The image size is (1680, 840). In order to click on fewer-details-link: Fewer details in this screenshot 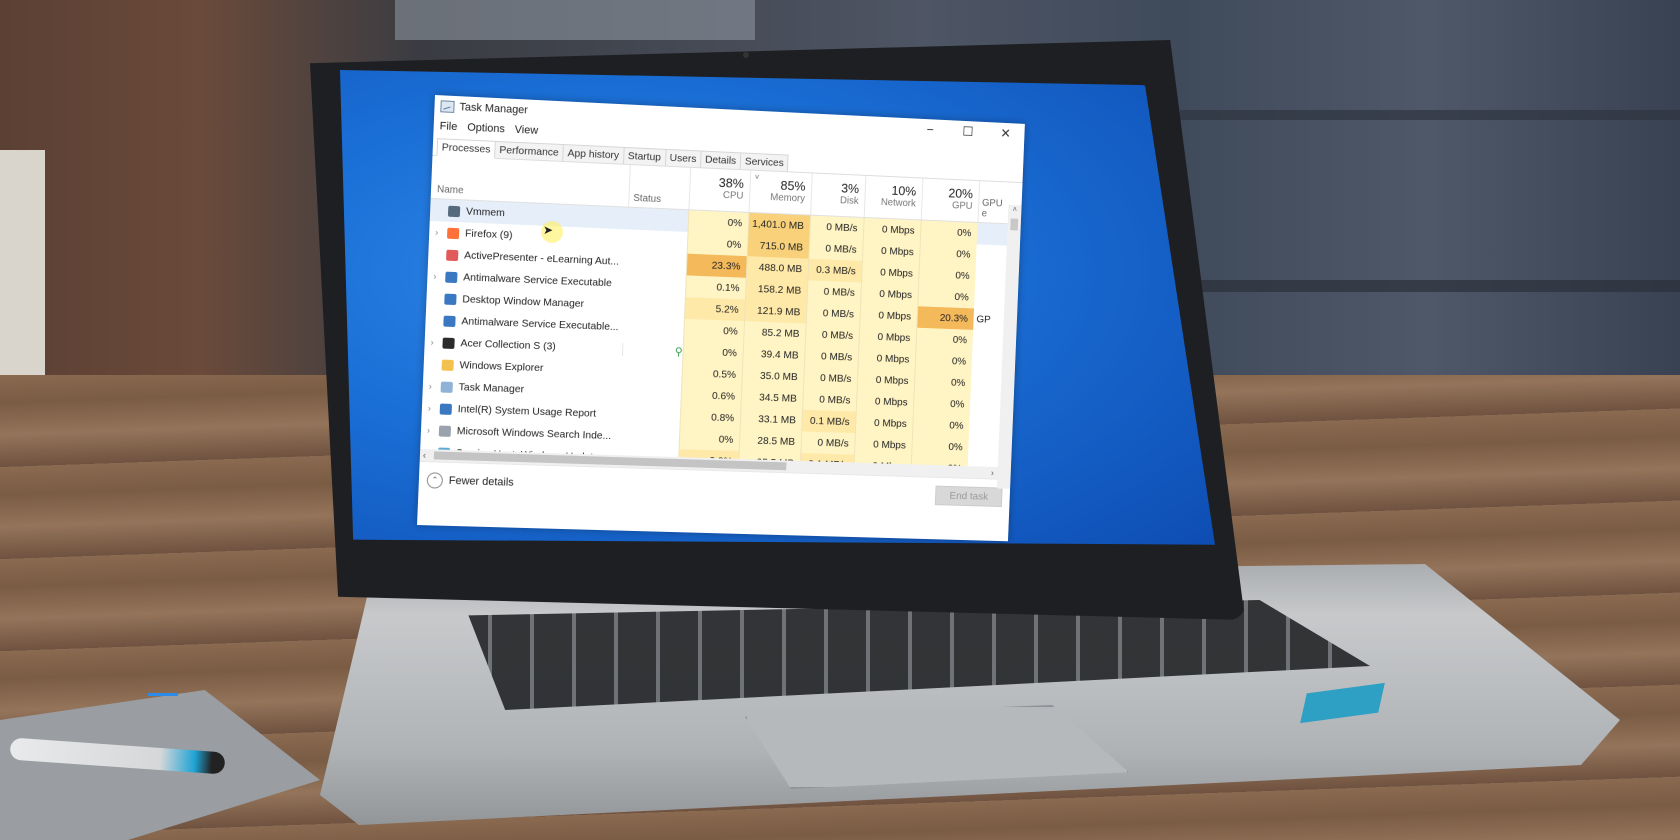, I will do `click(481, 482)`.